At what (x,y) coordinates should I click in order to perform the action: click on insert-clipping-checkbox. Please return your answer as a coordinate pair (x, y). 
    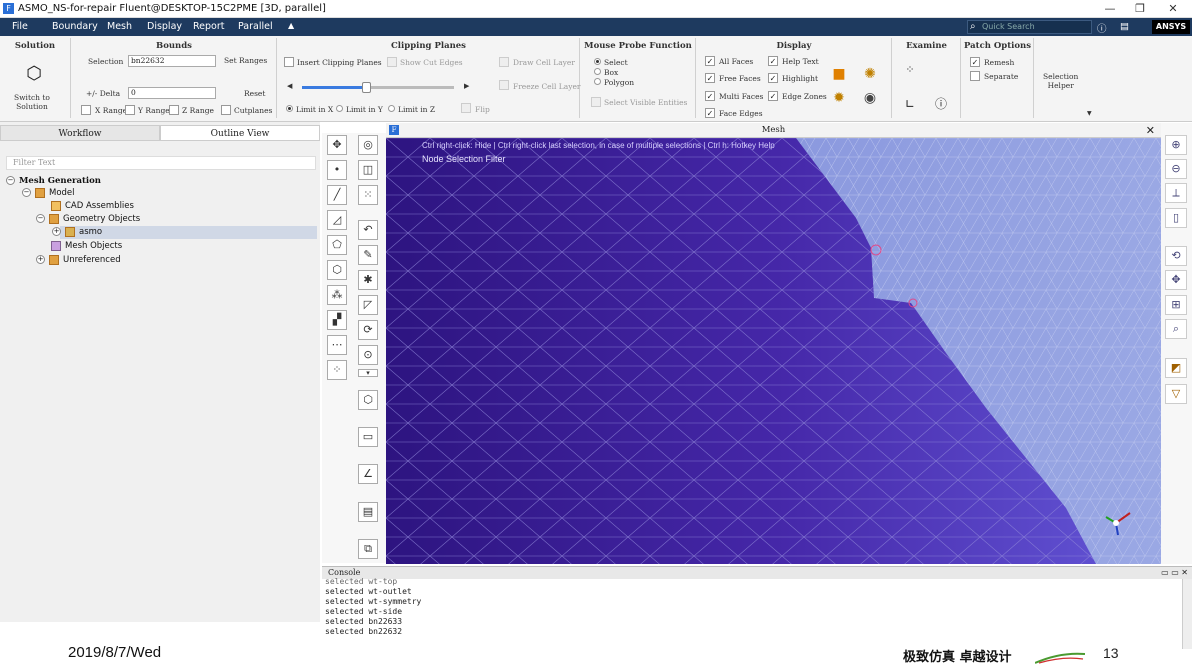
    Looking at the image, I should click on (289, 62).